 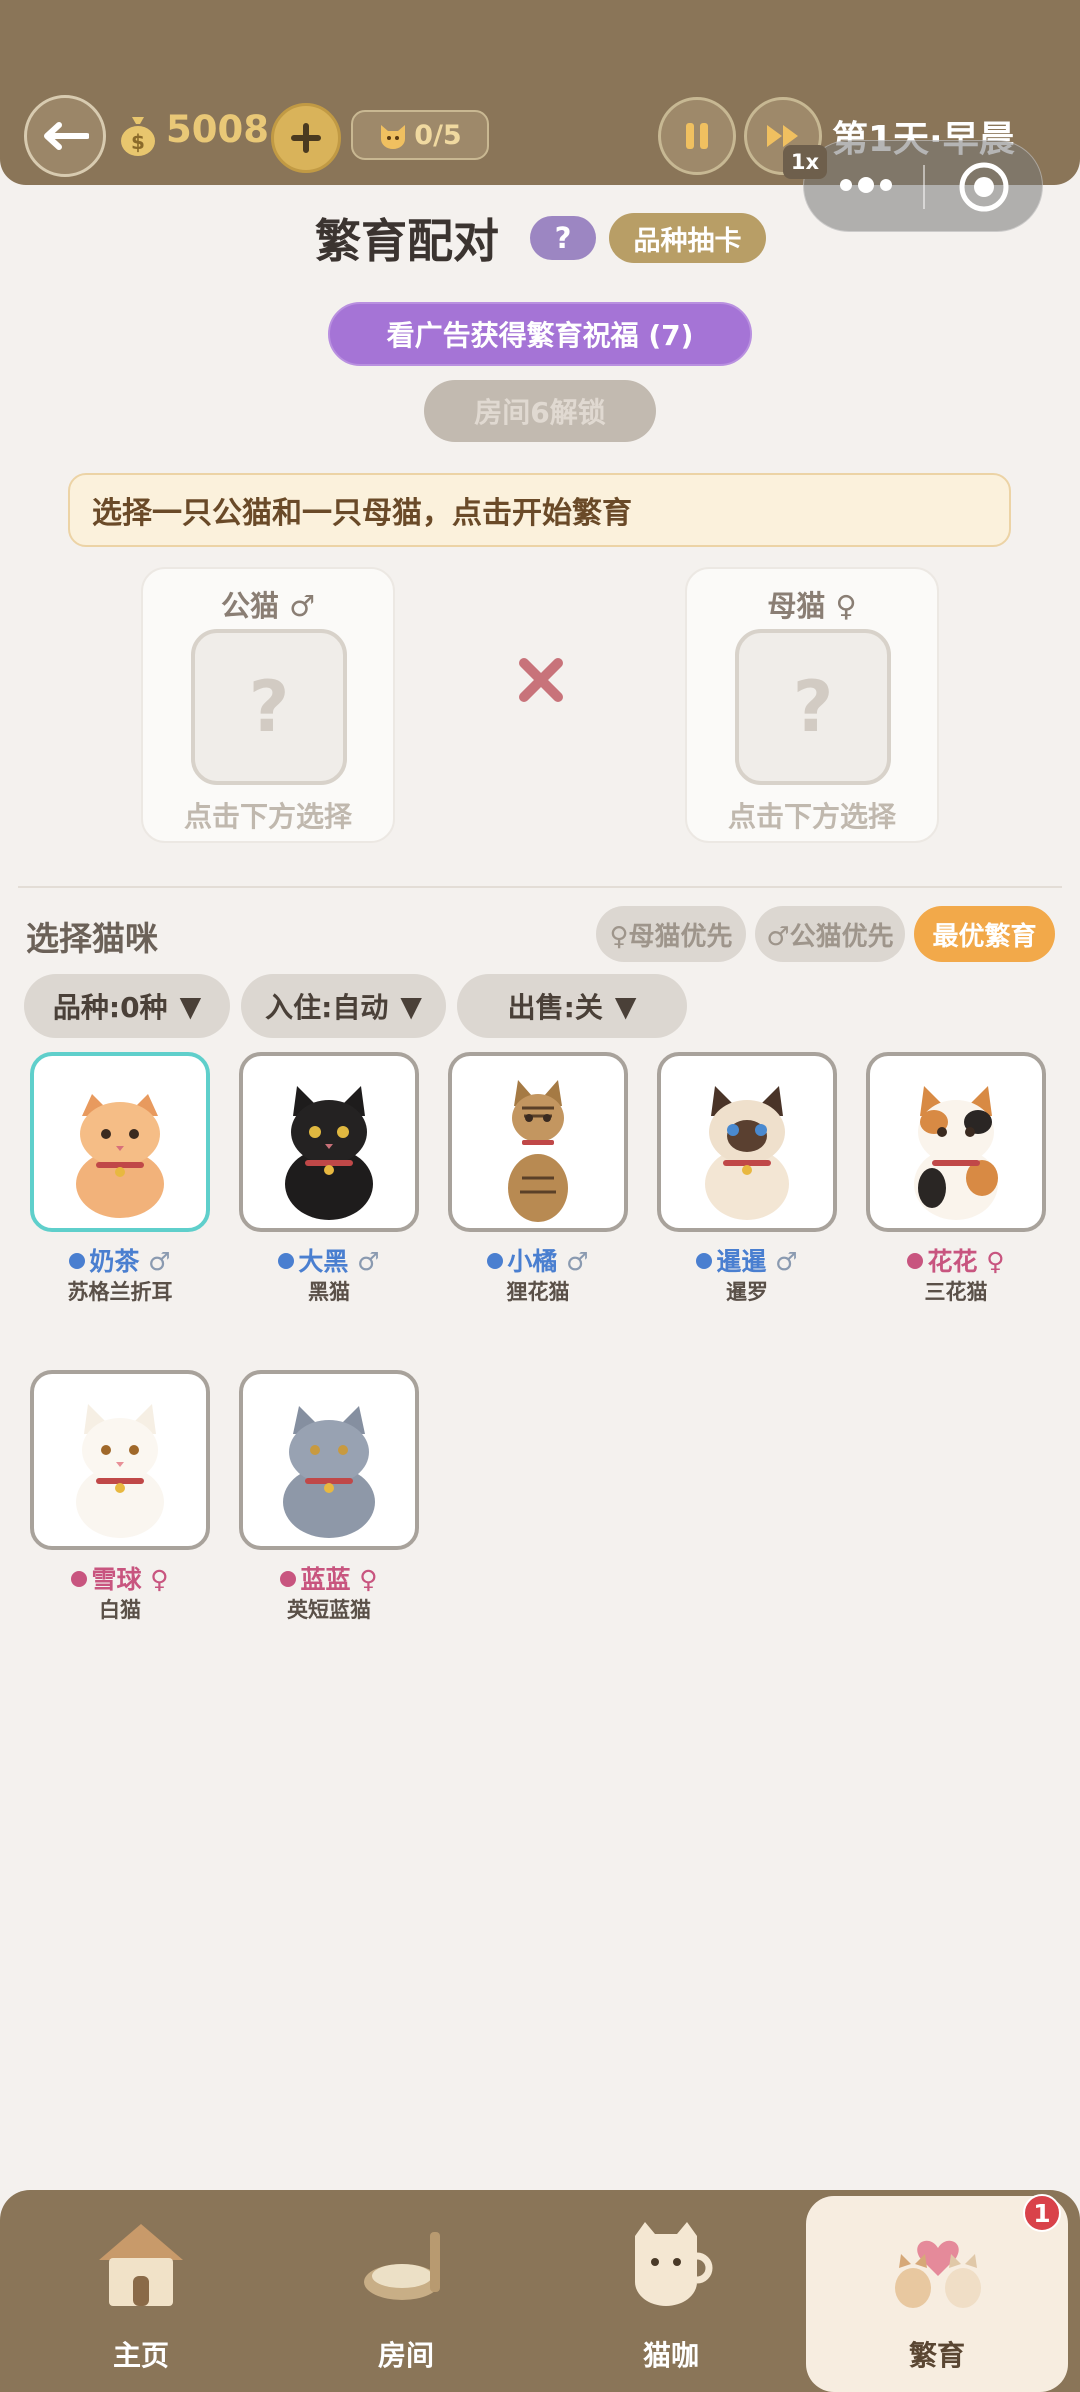 I want to click on cat-card-huahua, so click(x=956, y=1142).